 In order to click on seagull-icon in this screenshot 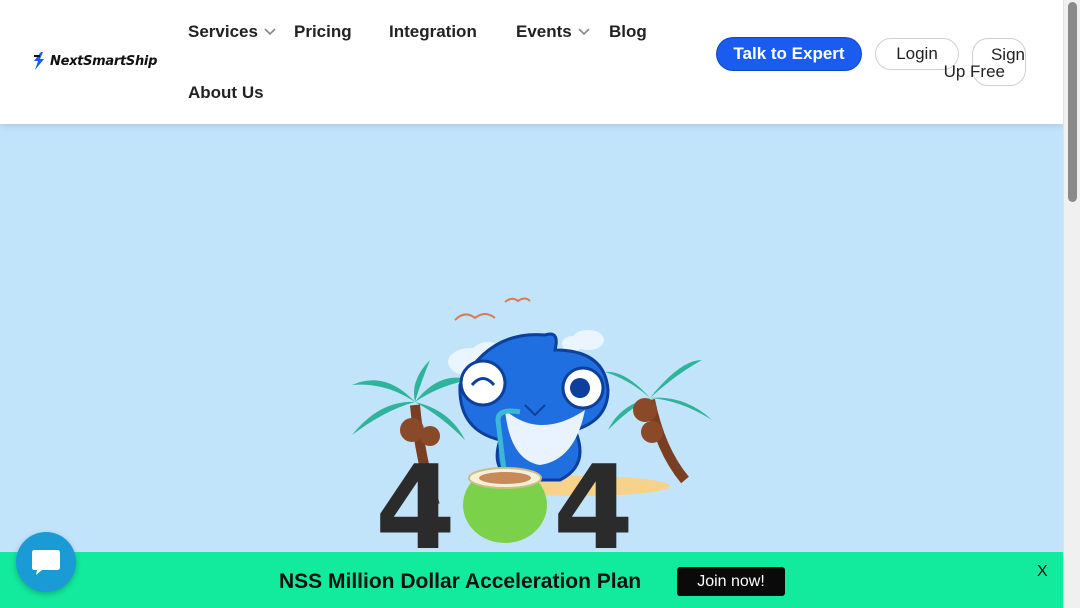, I will do `click(492, 309)`.